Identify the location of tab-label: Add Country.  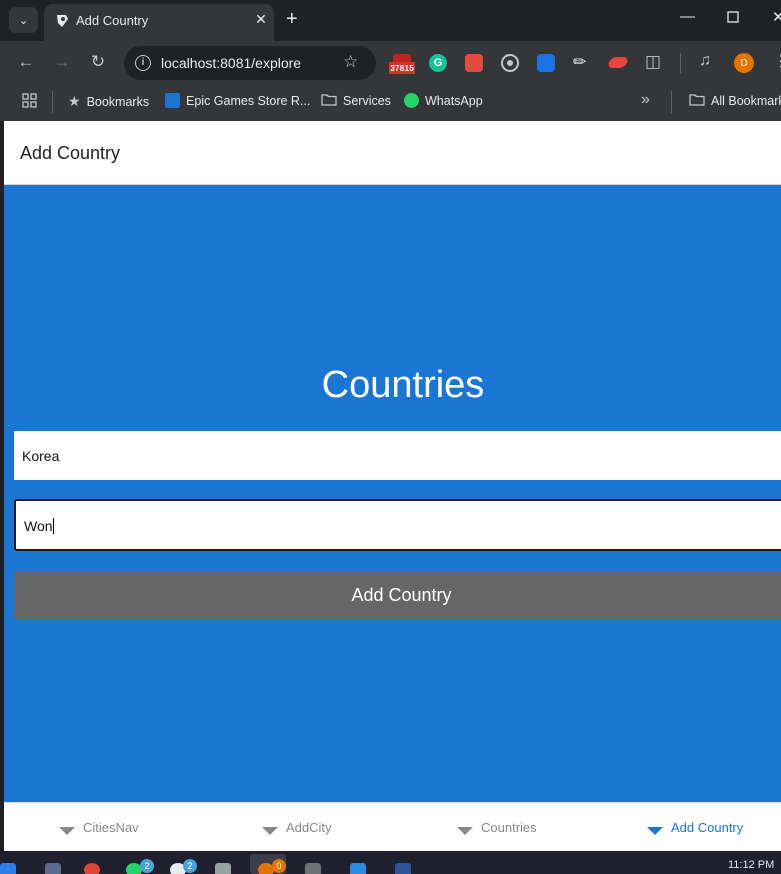
(707, 827).